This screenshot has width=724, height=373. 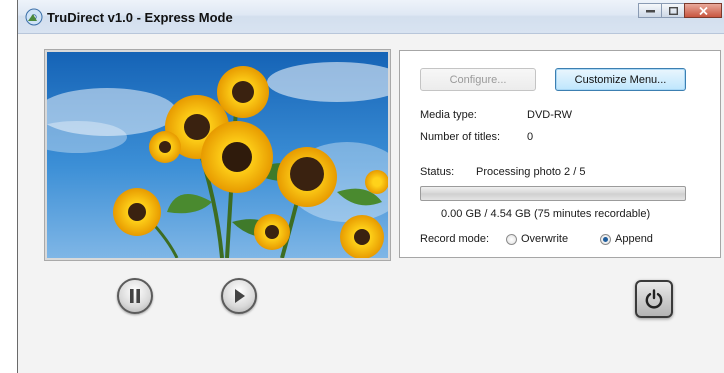 I want to click on close-icon, so click(x=703, y=10).